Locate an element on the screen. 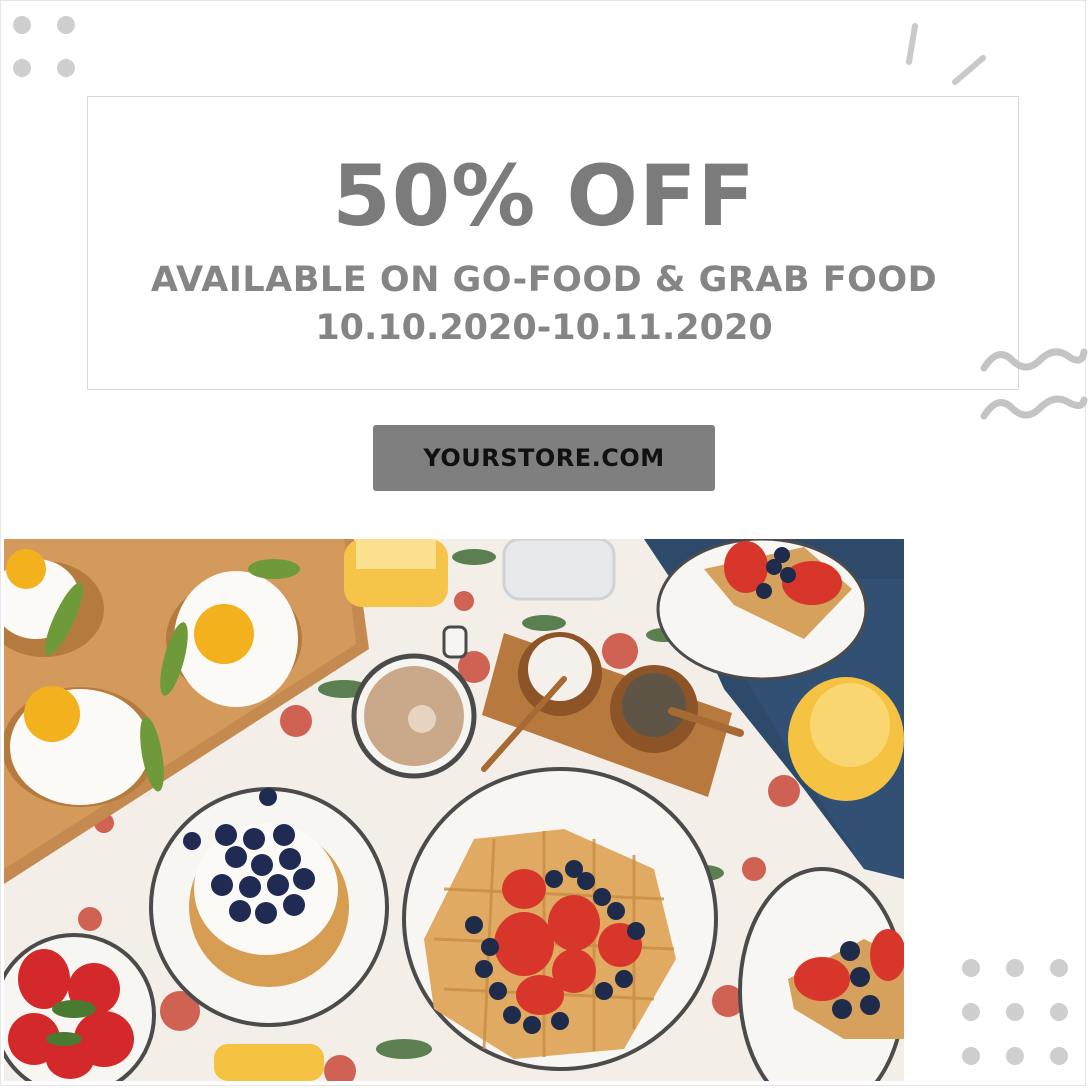  availability-text: AVAILABLE ON GO-FOOD & GRAB FOOD is located at coordinates (544, 280).